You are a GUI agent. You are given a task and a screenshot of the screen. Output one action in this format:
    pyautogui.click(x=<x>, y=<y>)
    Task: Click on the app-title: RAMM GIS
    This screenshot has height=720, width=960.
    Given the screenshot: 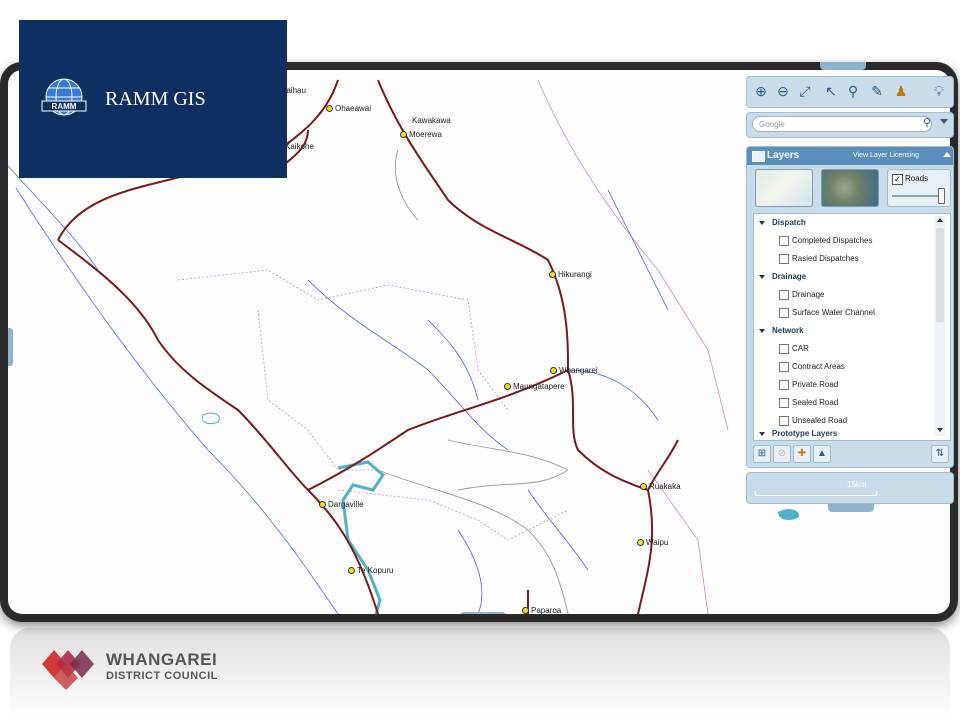 What is the action you would take?
    pyautogui.click(x=155, y=99)
    